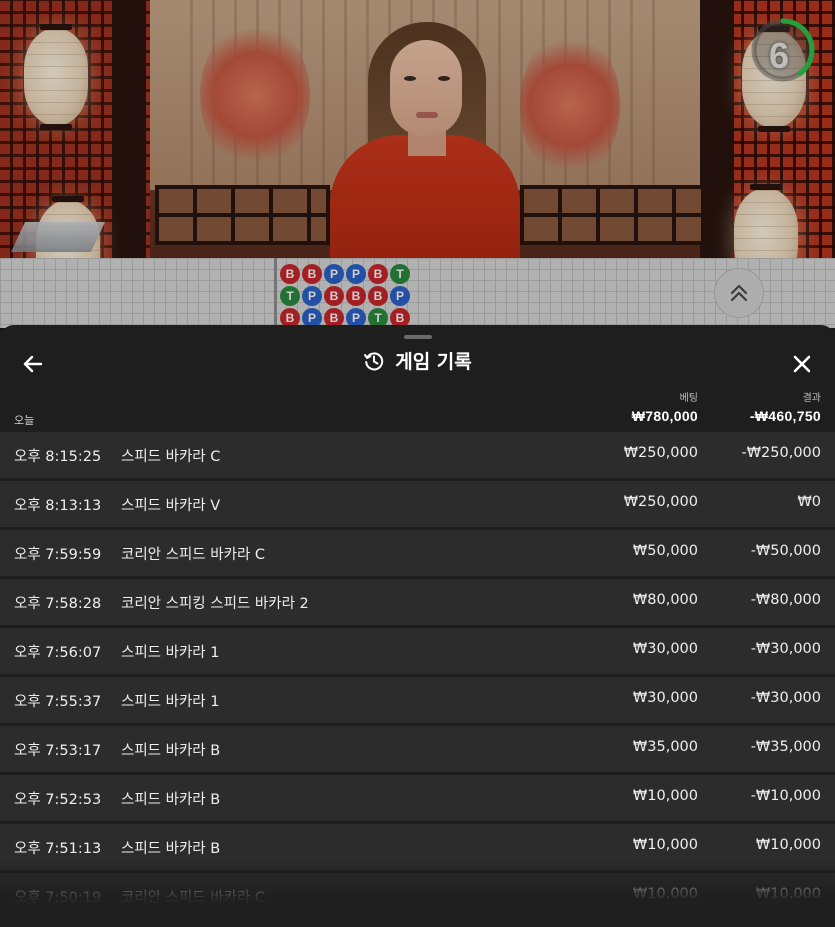  I want to click on row-result: -₩80,000, so click(785, 600).